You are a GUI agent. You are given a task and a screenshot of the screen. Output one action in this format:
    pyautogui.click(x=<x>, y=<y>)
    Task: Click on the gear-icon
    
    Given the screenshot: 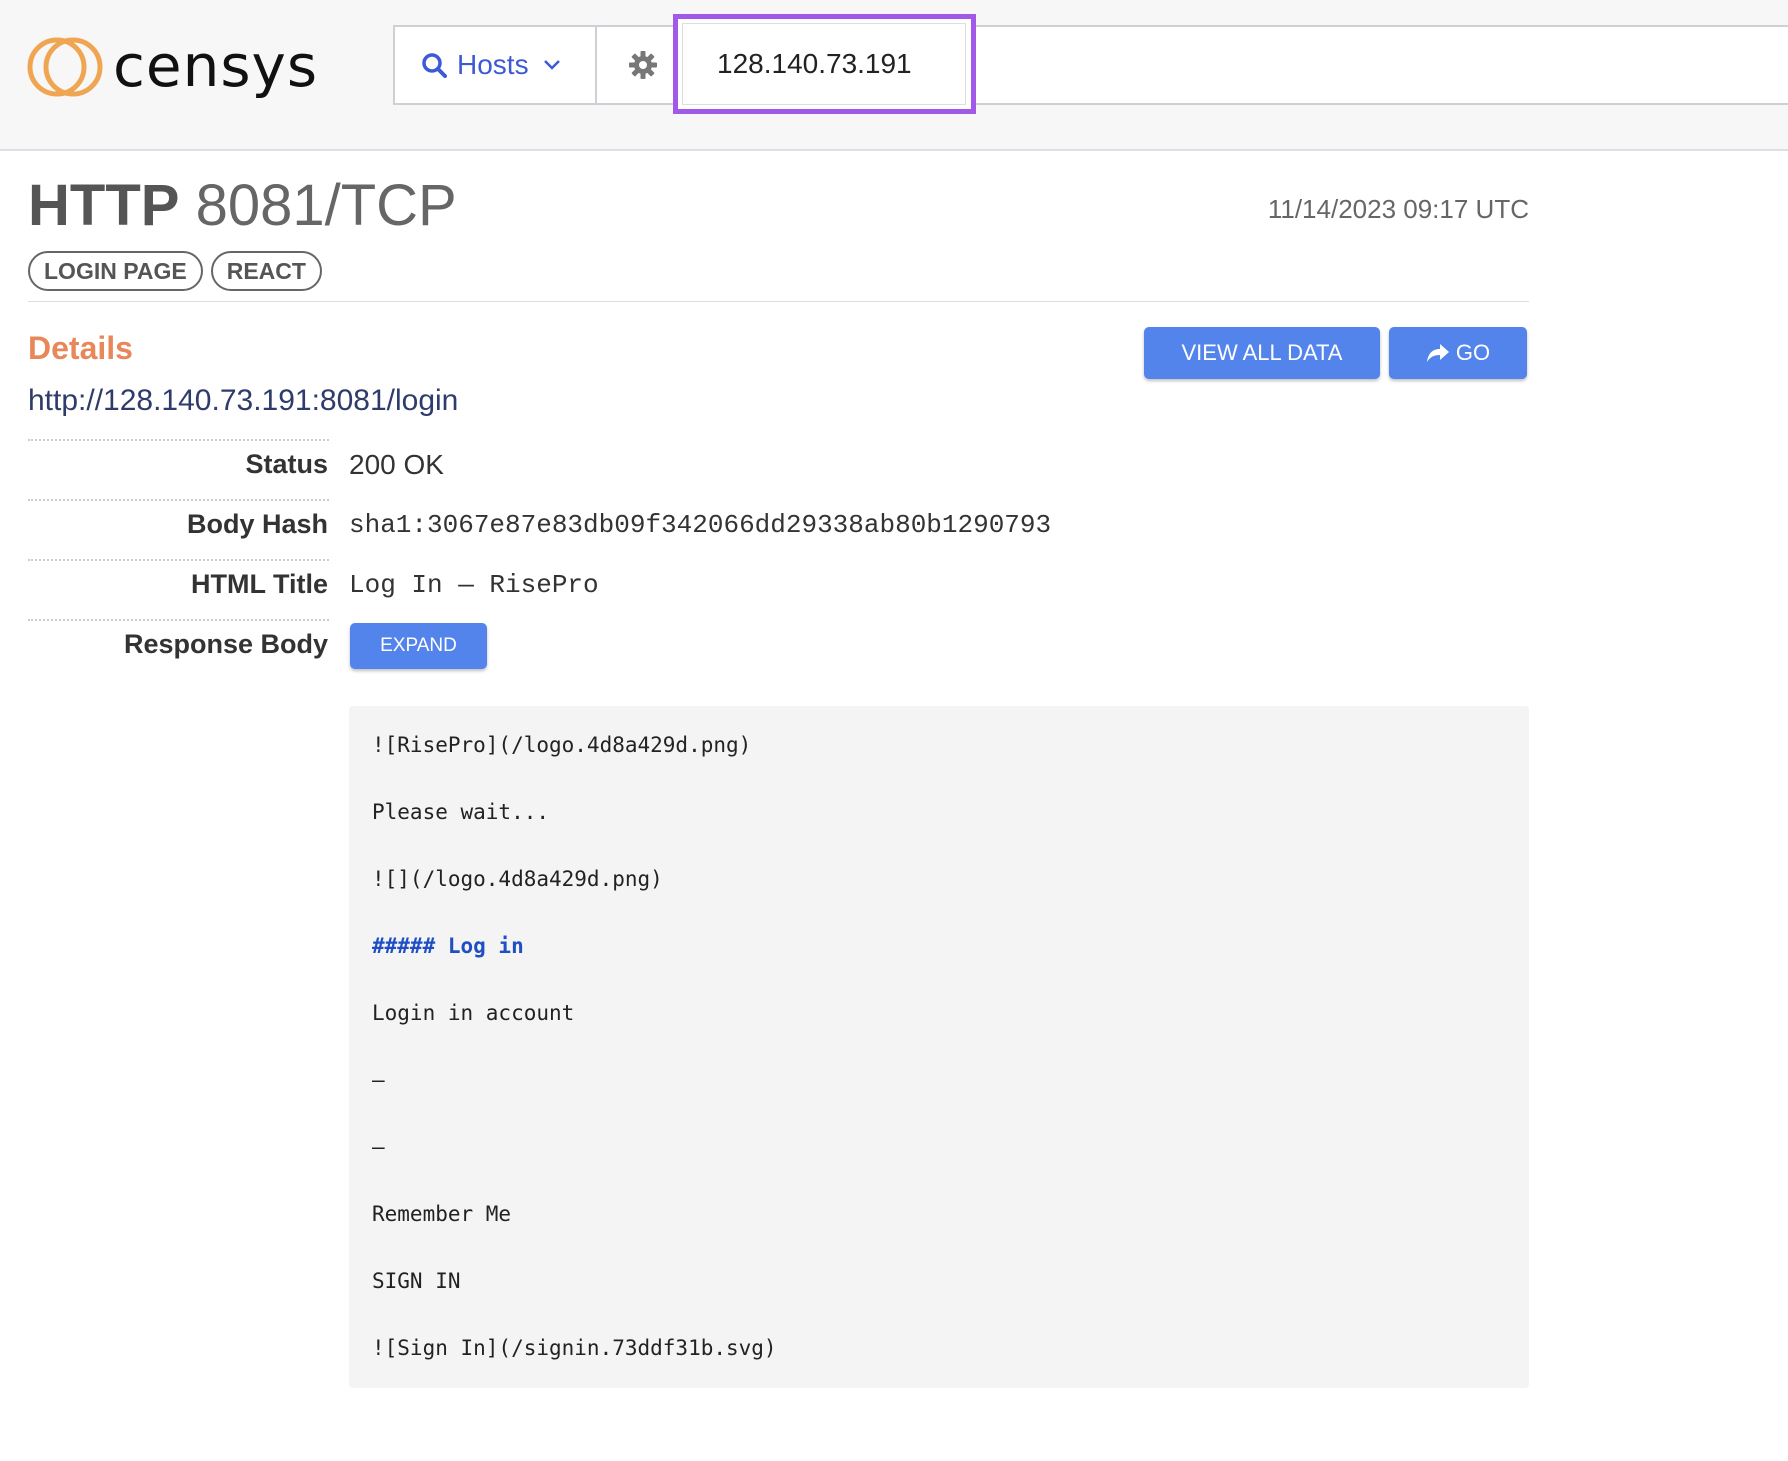 What is the action you would take?
    pyautogui.click(x=643, y=65)
    